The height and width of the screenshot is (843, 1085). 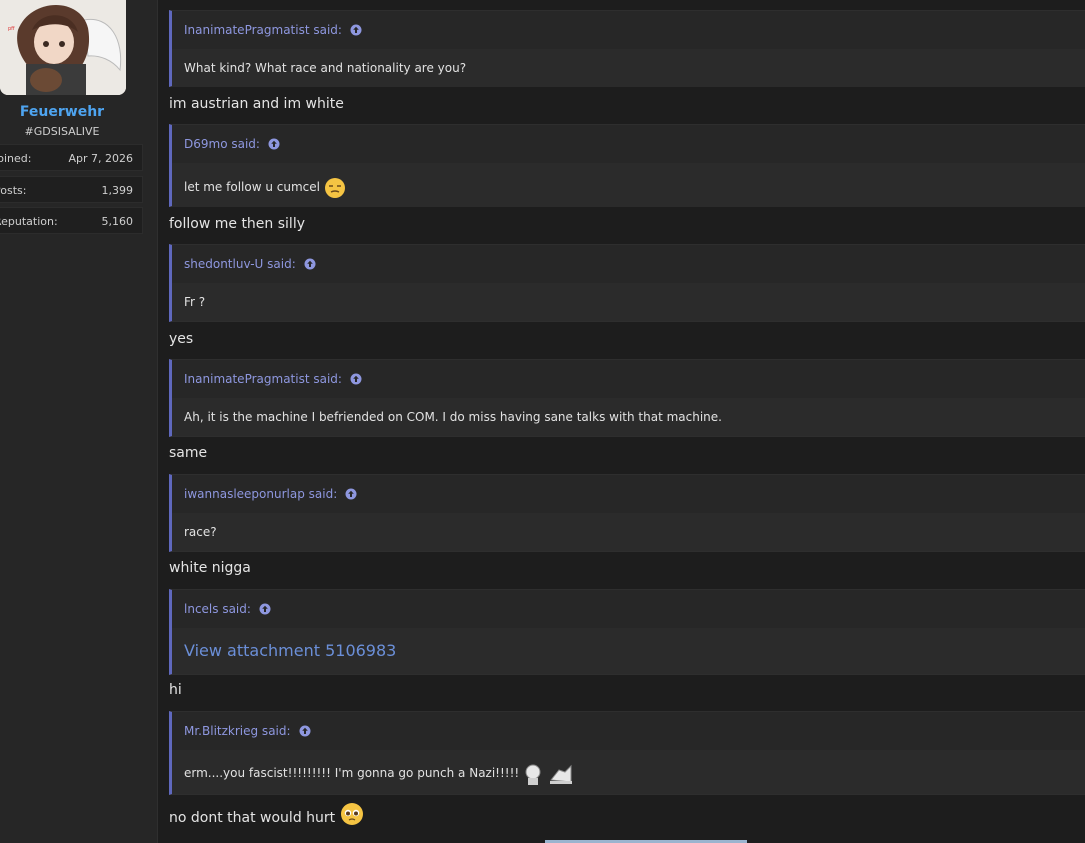 What do you see at coordinates (260, 494) in the screenshot?
I see `quote-author-link: iwannasleeponurlap said:` at bounding box center [260, 494].